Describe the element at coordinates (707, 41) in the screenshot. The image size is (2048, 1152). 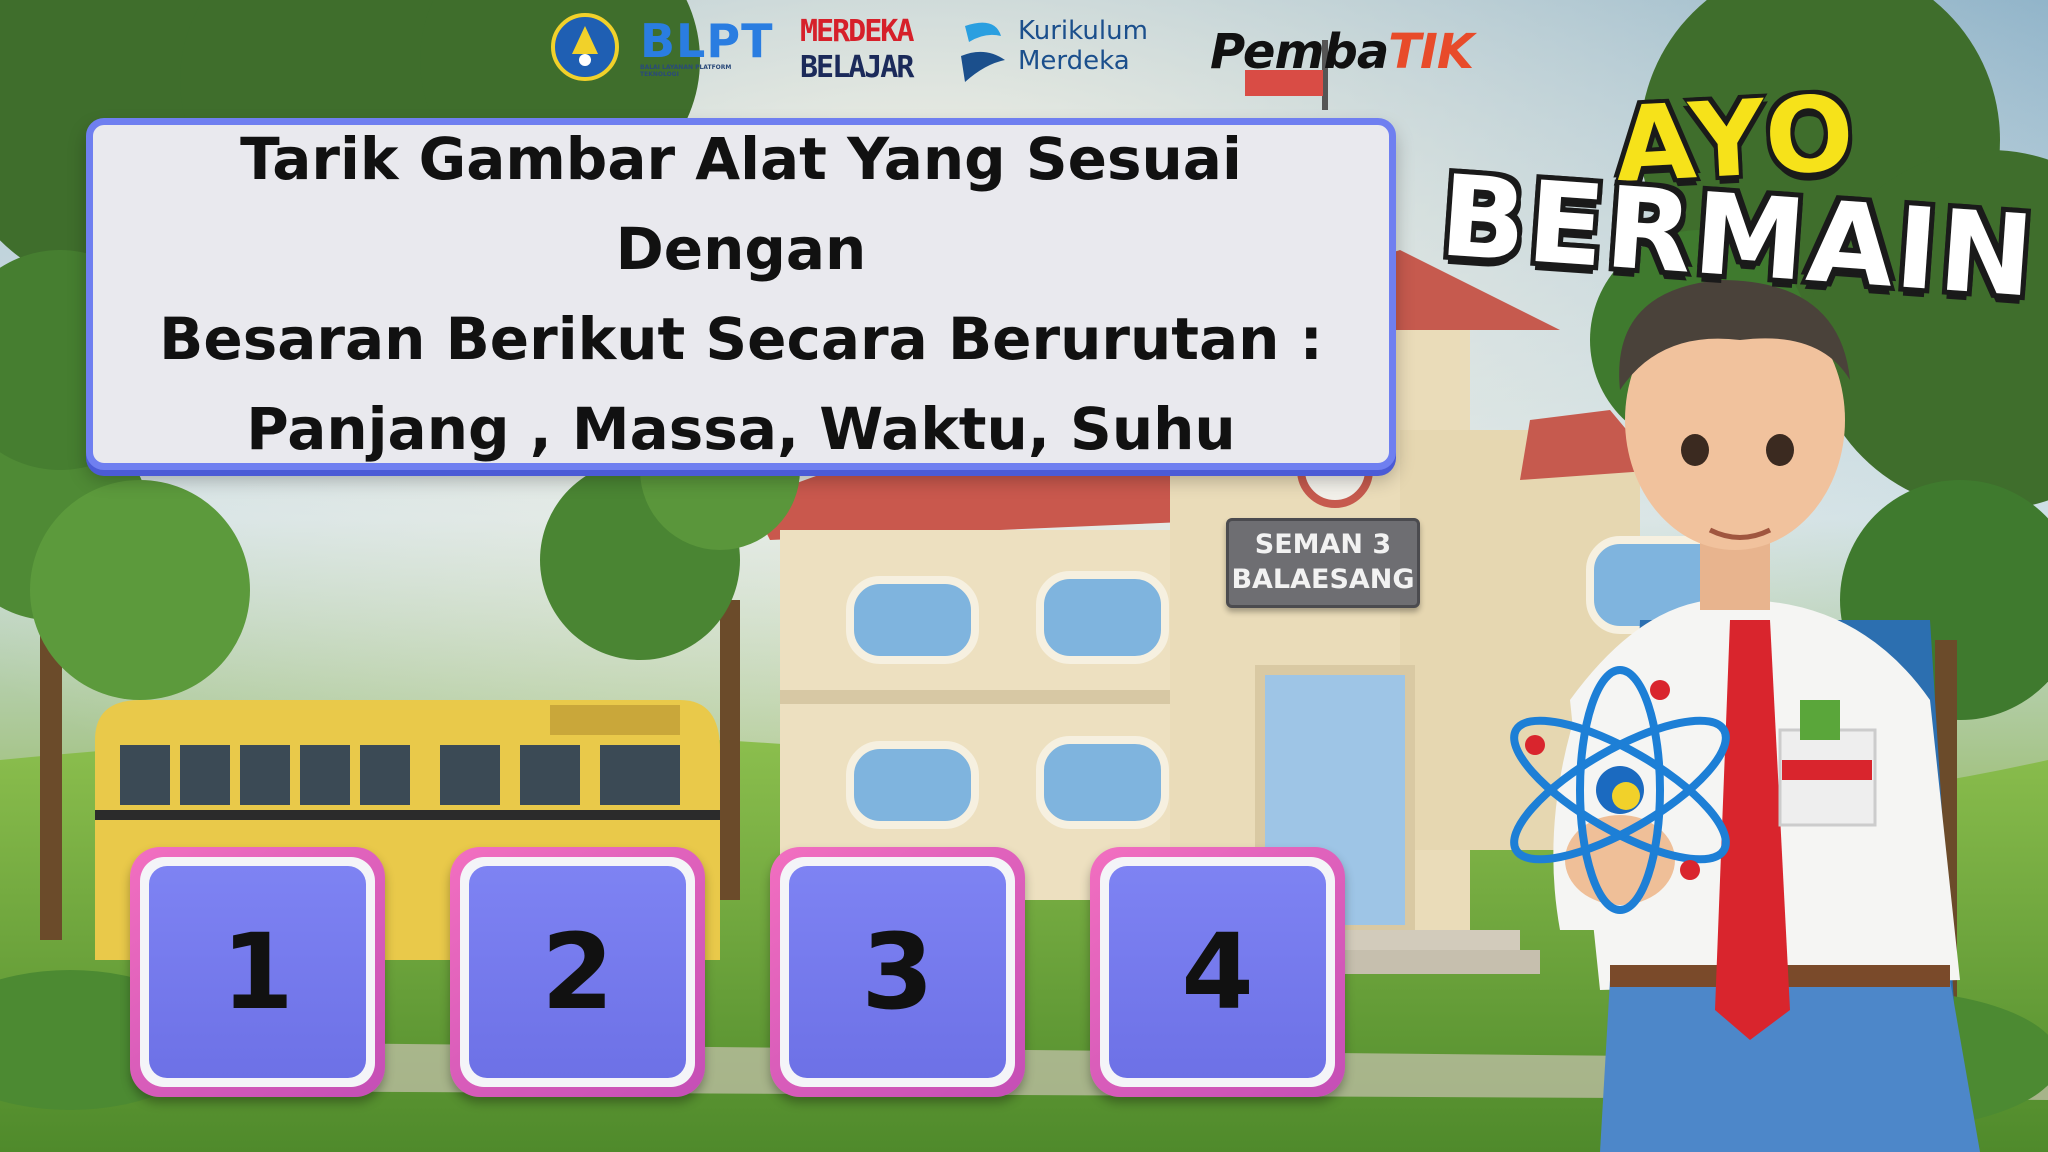
I see `blpt-logo-text: BLPT` at that location.